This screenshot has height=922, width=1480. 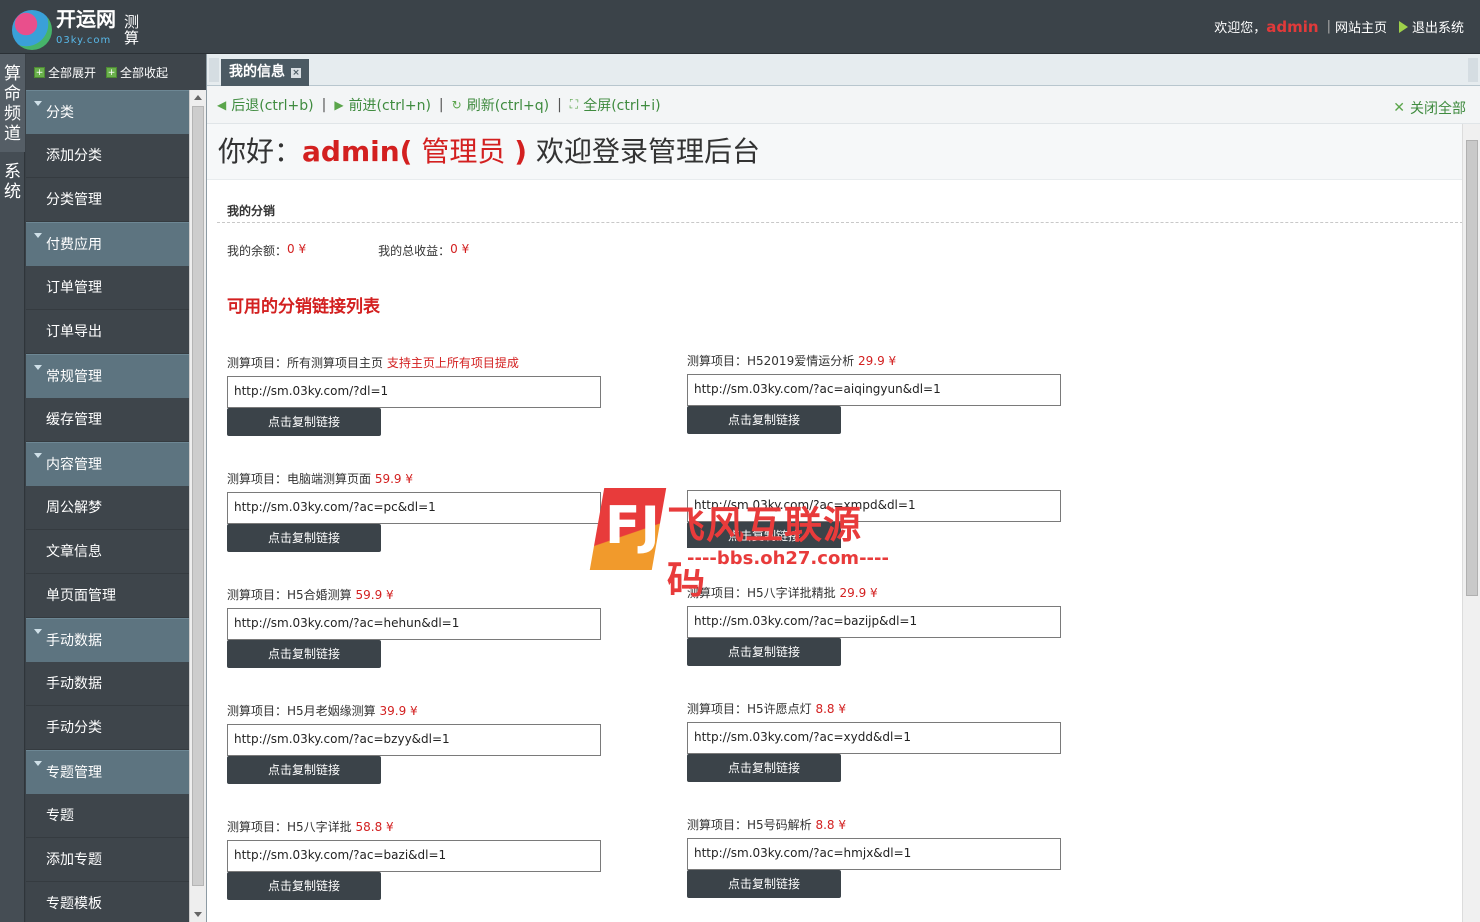 I want to click on page-title: 你好：admin( 管理员 ) 欢迎登录管理后台, so click(x=835, y=152).